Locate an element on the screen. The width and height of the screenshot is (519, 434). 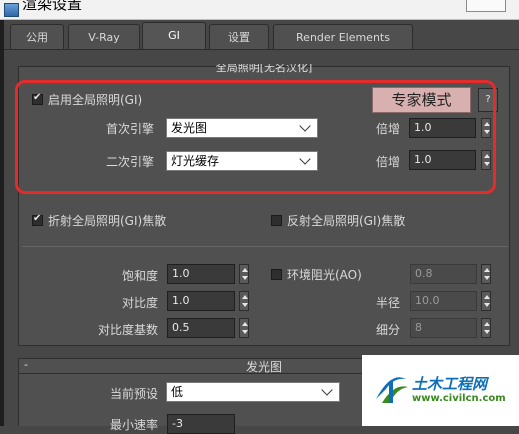
contrast-base-label: 对比度基数 is located at coordinates (127, 330).